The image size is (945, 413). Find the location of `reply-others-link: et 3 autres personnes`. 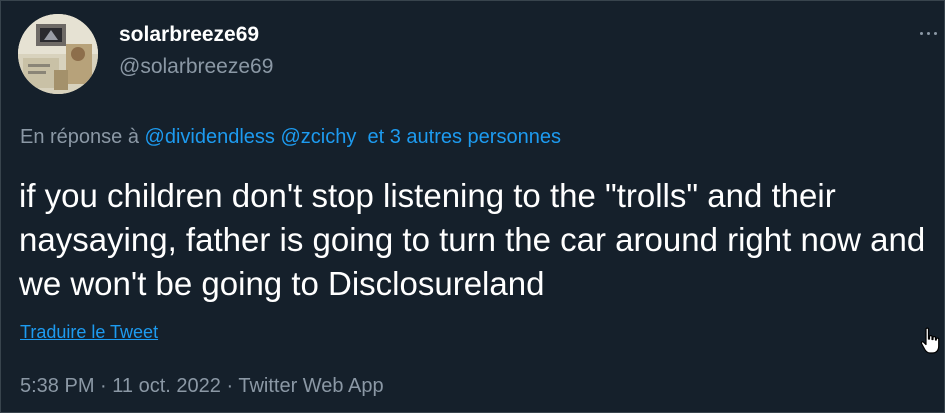

reply-others-link: et 3 autres personnes is located at coordinates (463, 137).